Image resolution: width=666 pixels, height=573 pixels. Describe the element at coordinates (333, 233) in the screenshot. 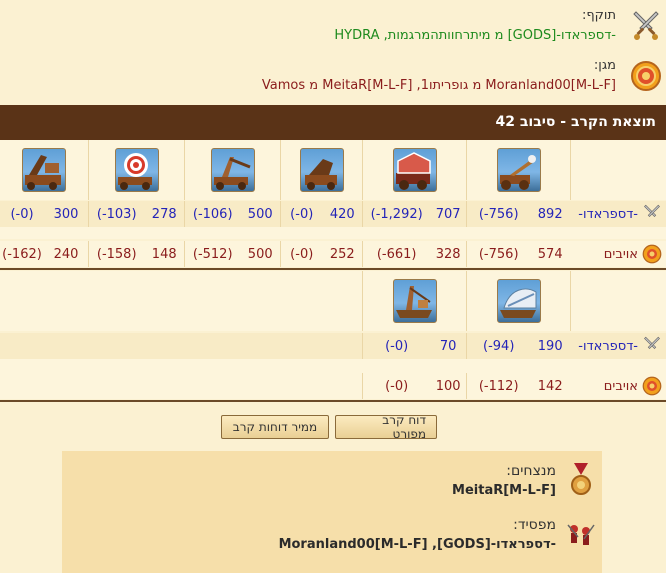

I see `row-spacer` at that location.